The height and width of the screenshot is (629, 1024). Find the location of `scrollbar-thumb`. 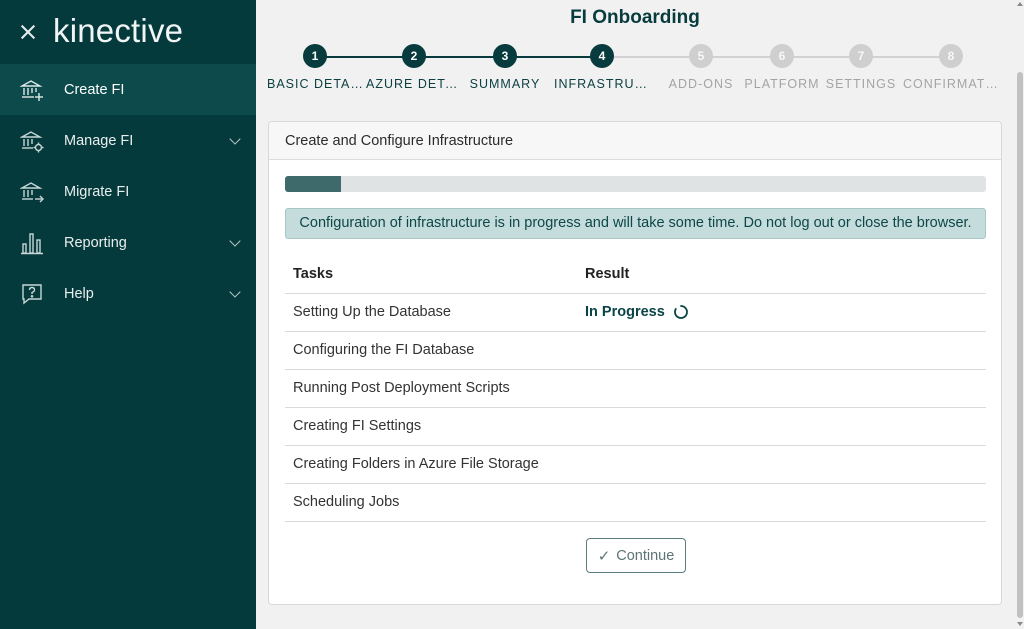

scrollbar-thumb is located at coordinates (1020, 345).